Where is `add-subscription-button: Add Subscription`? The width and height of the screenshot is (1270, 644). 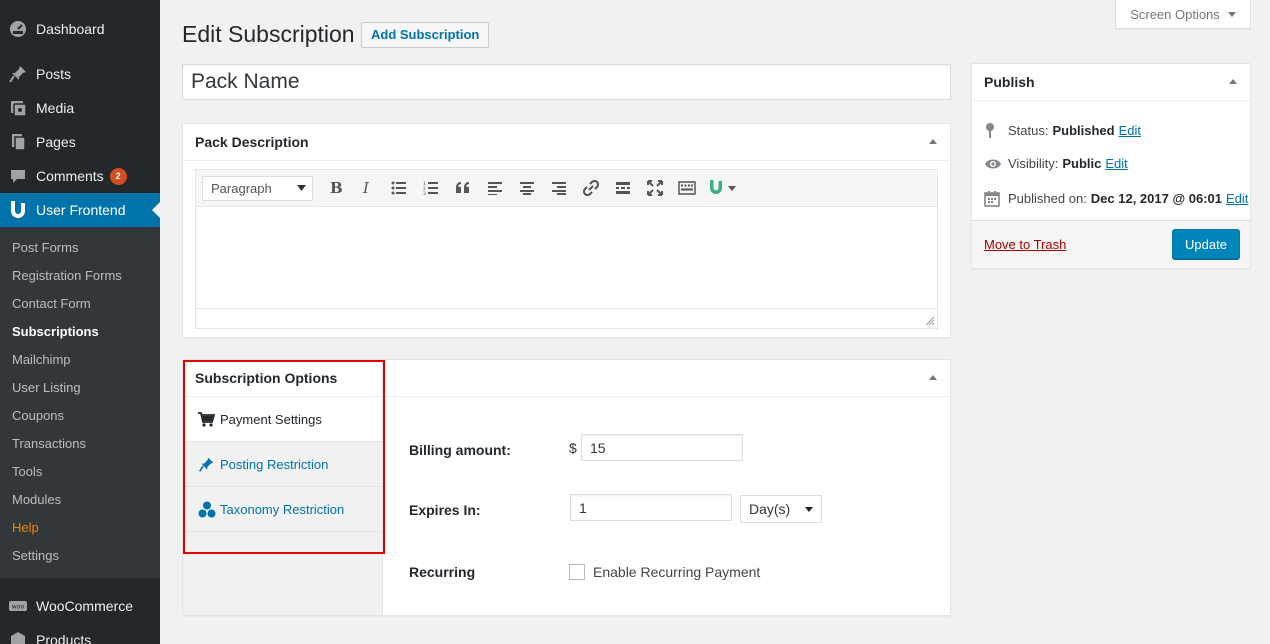 add-subscription-button: Add Subscription is located at coordinates (425, 35).